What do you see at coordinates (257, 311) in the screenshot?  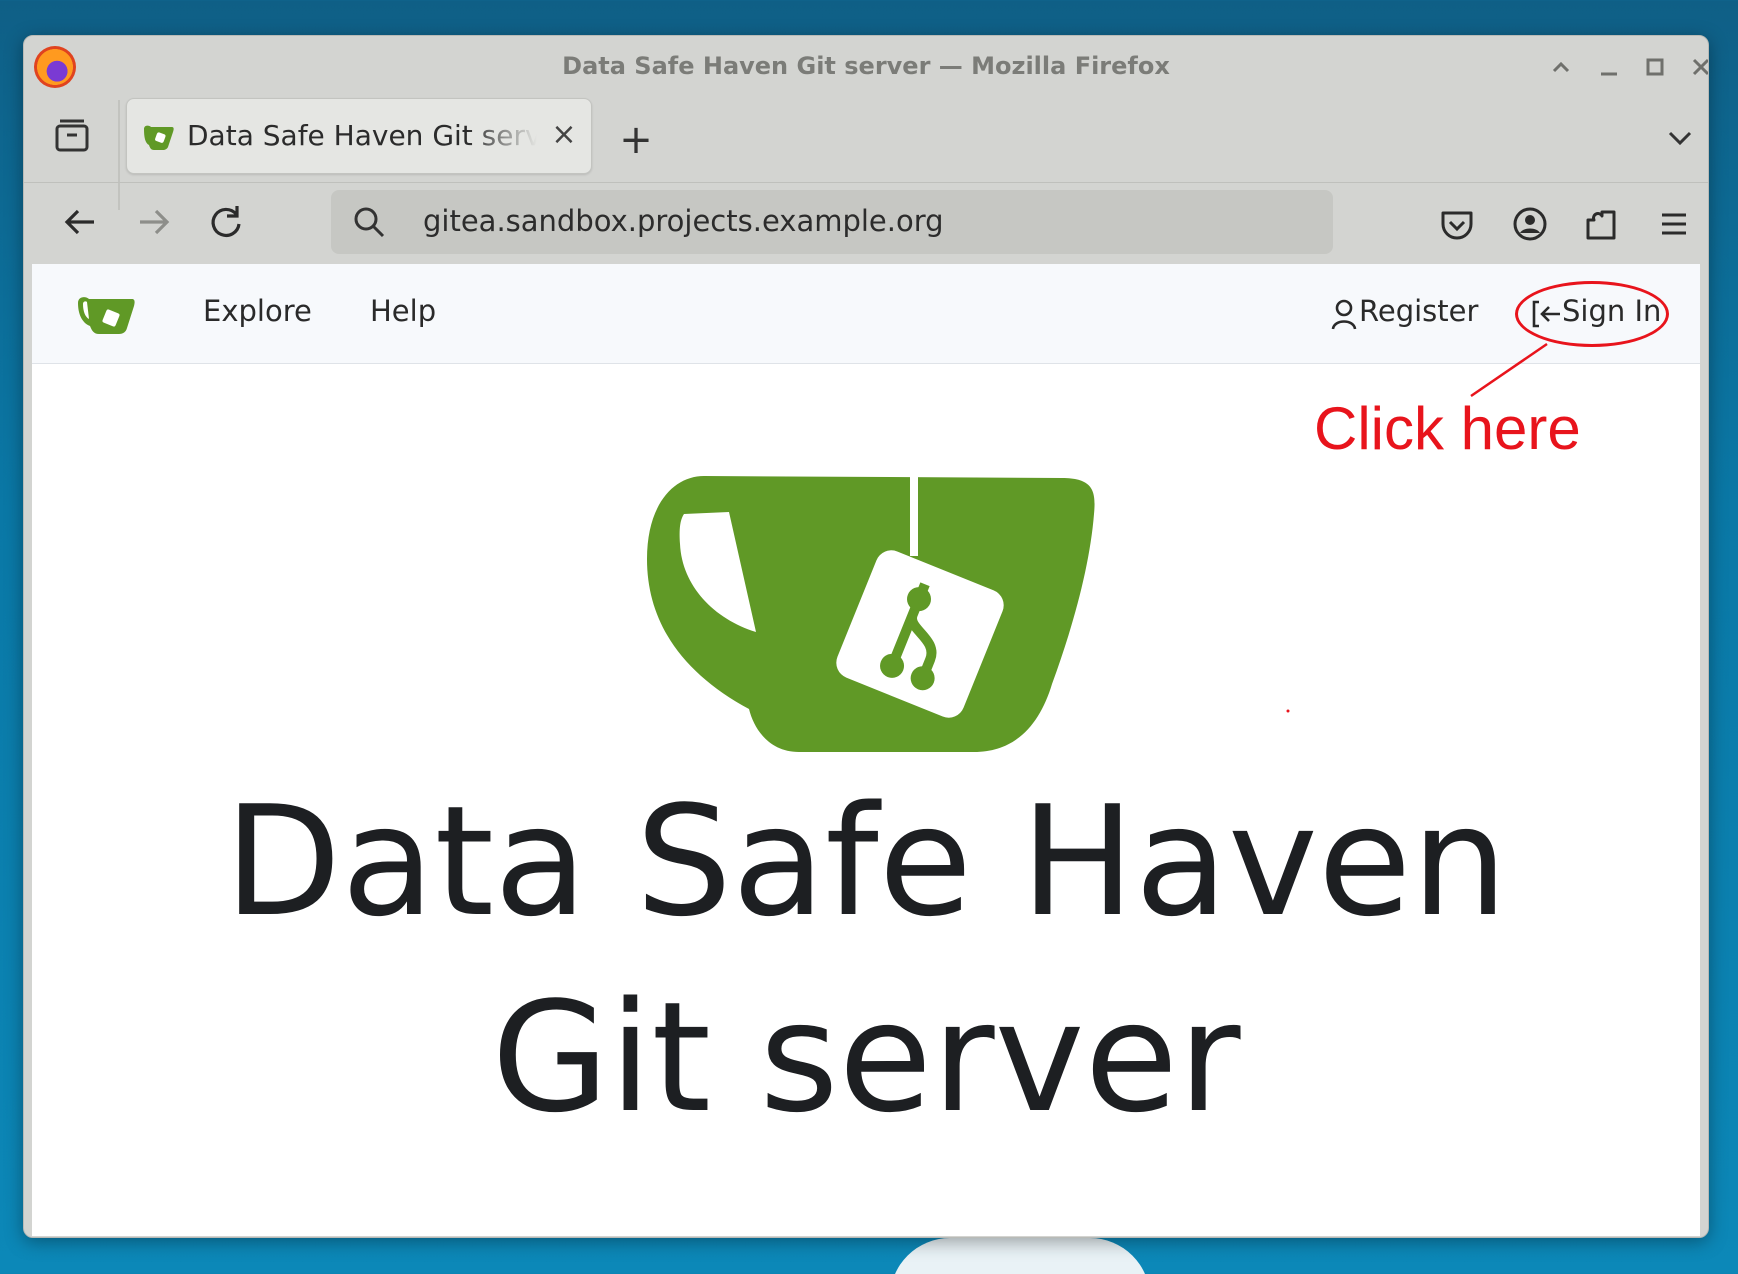 I see `nav-explore-link: Explore` at bounding box center [257, 311].